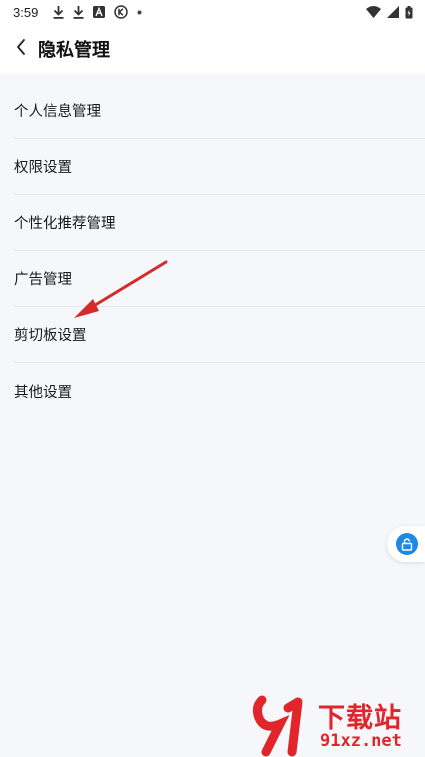  Describe the element at coordinates (373, 12) in the screenshot. I see `wifi-icon` at that location.